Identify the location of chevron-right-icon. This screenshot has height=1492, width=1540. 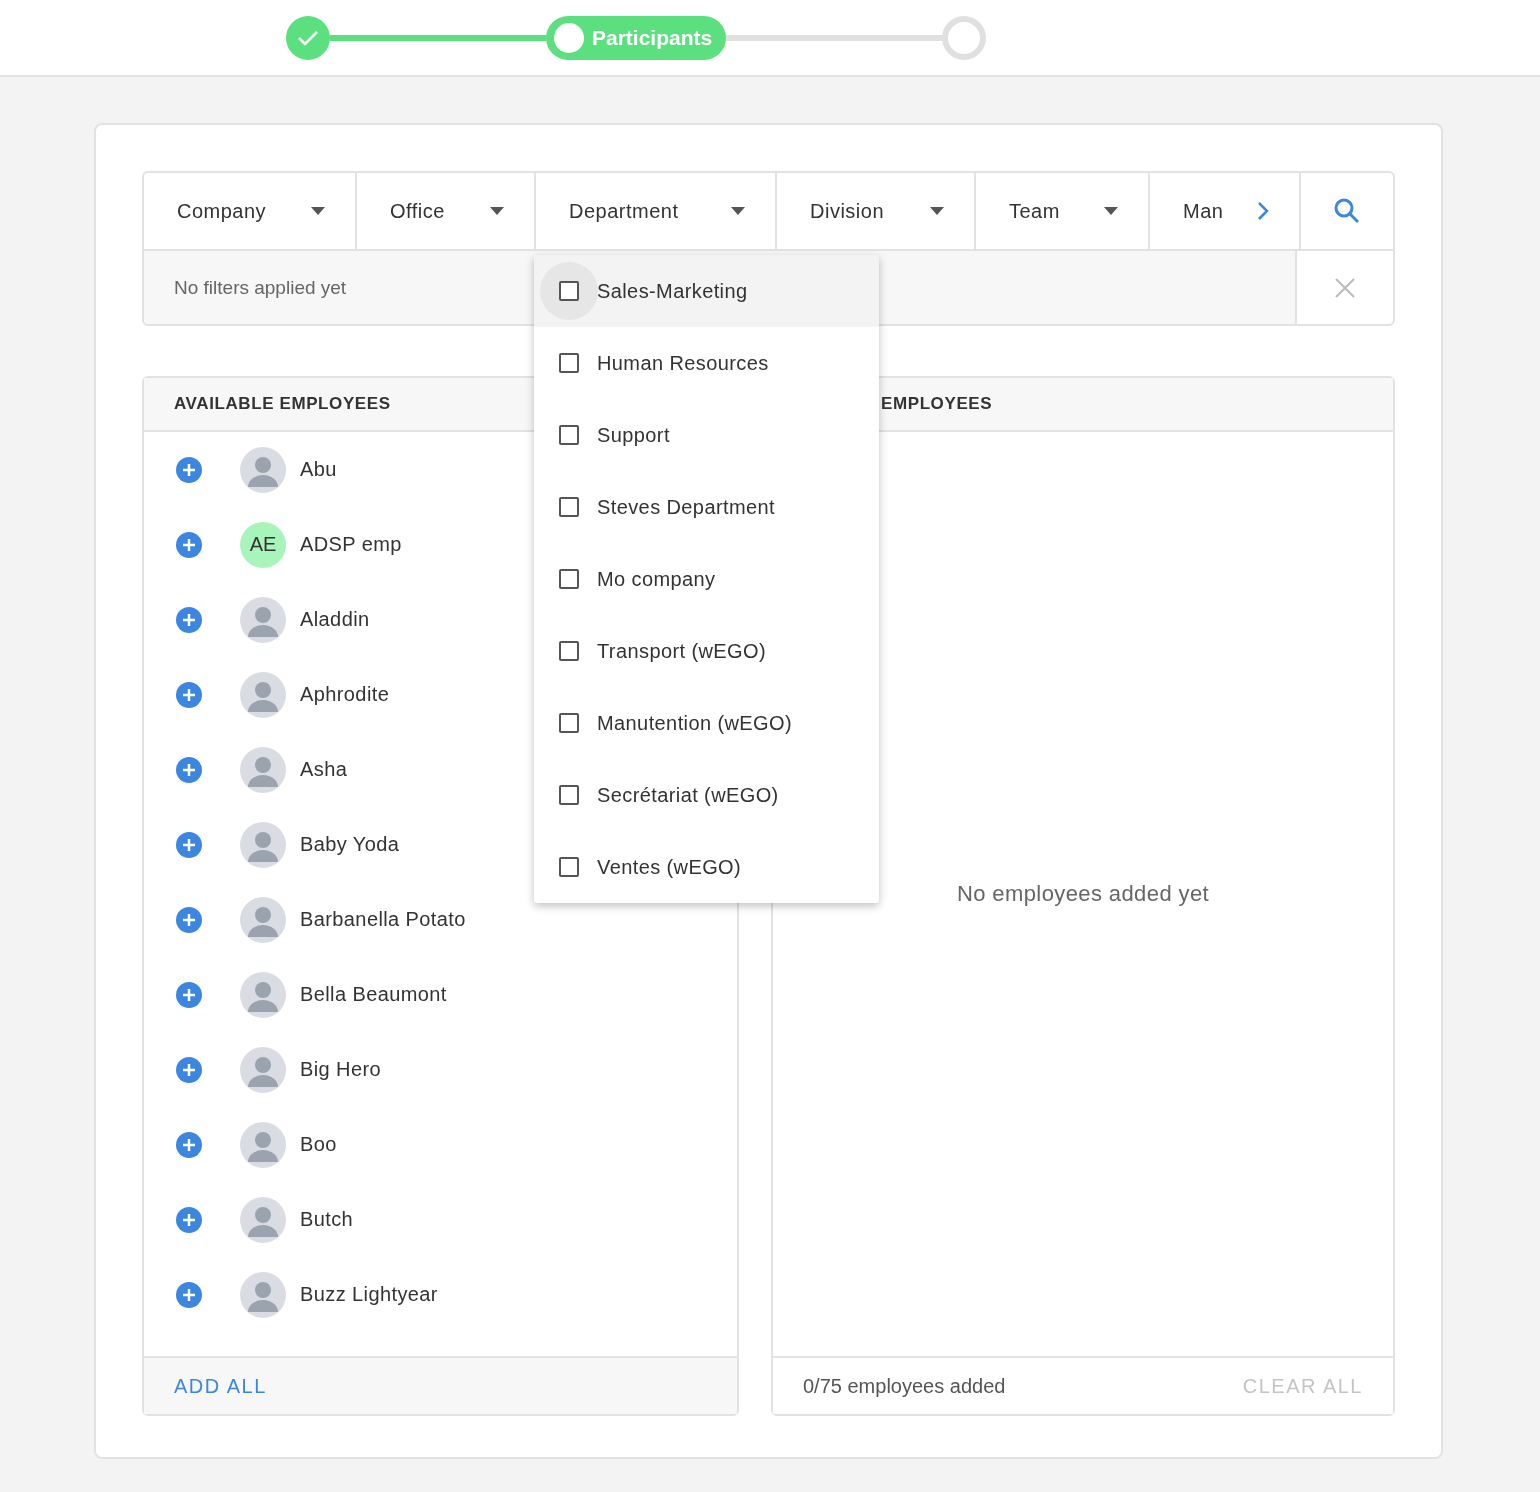
(1263, 211).